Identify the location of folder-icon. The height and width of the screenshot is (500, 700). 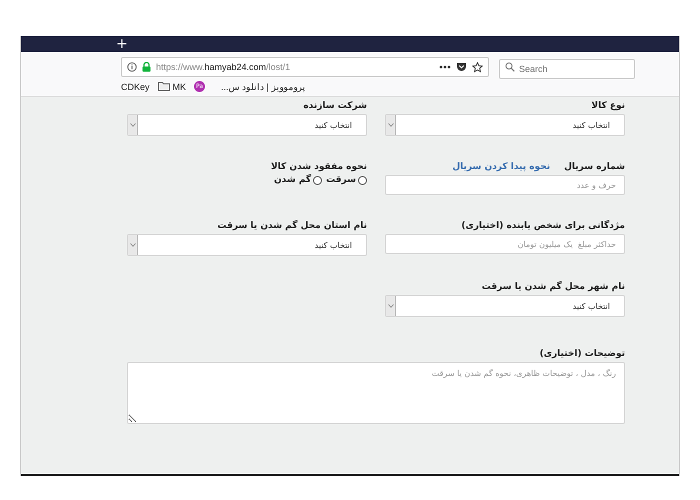
(164, 86).